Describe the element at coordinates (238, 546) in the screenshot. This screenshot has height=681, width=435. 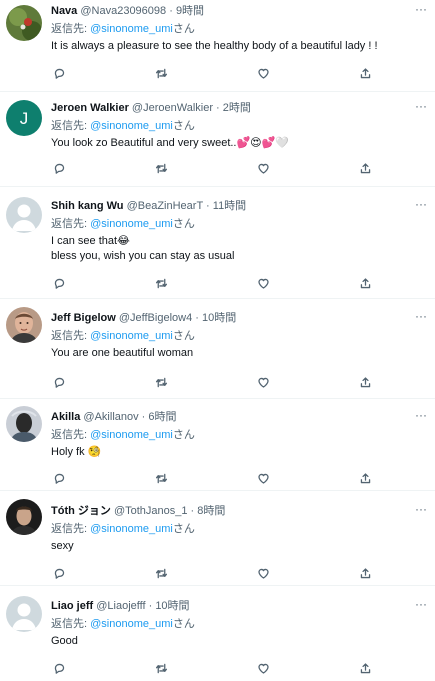
I see `tweet-text: sexy` at that location.